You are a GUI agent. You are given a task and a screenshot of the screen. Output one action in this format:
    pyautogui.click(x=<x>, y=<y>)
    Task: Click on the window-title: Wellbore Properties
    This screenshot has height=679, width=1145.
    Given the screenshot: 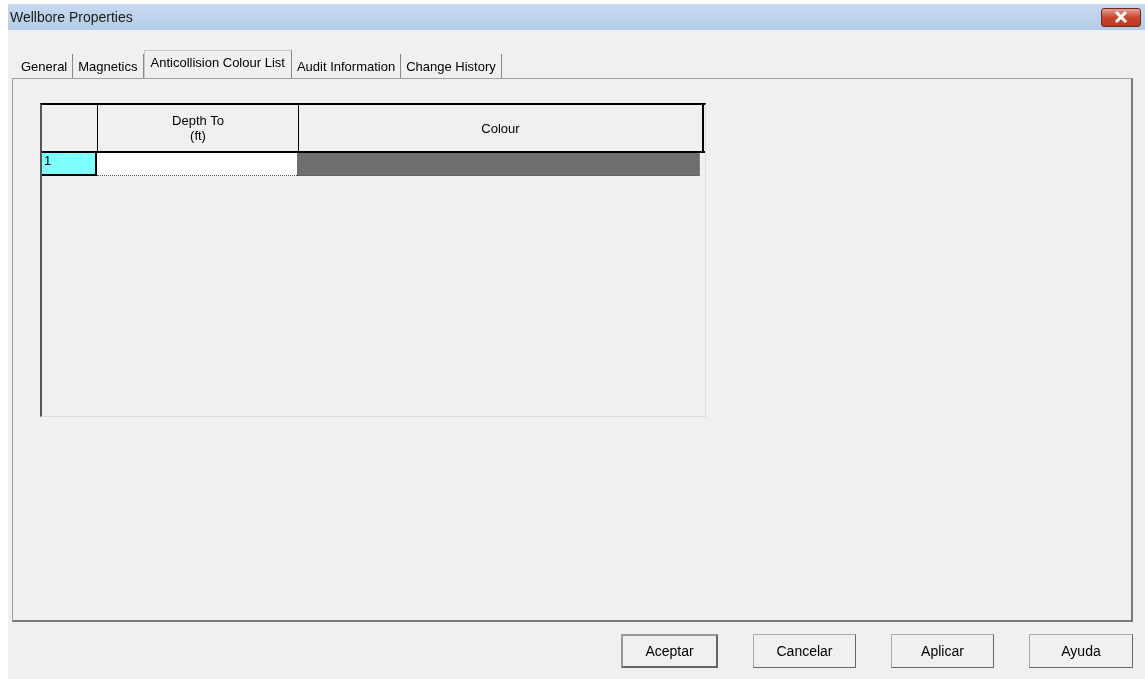 What is the action you would take?
    pyautogui.click(x=71, y=17)
    